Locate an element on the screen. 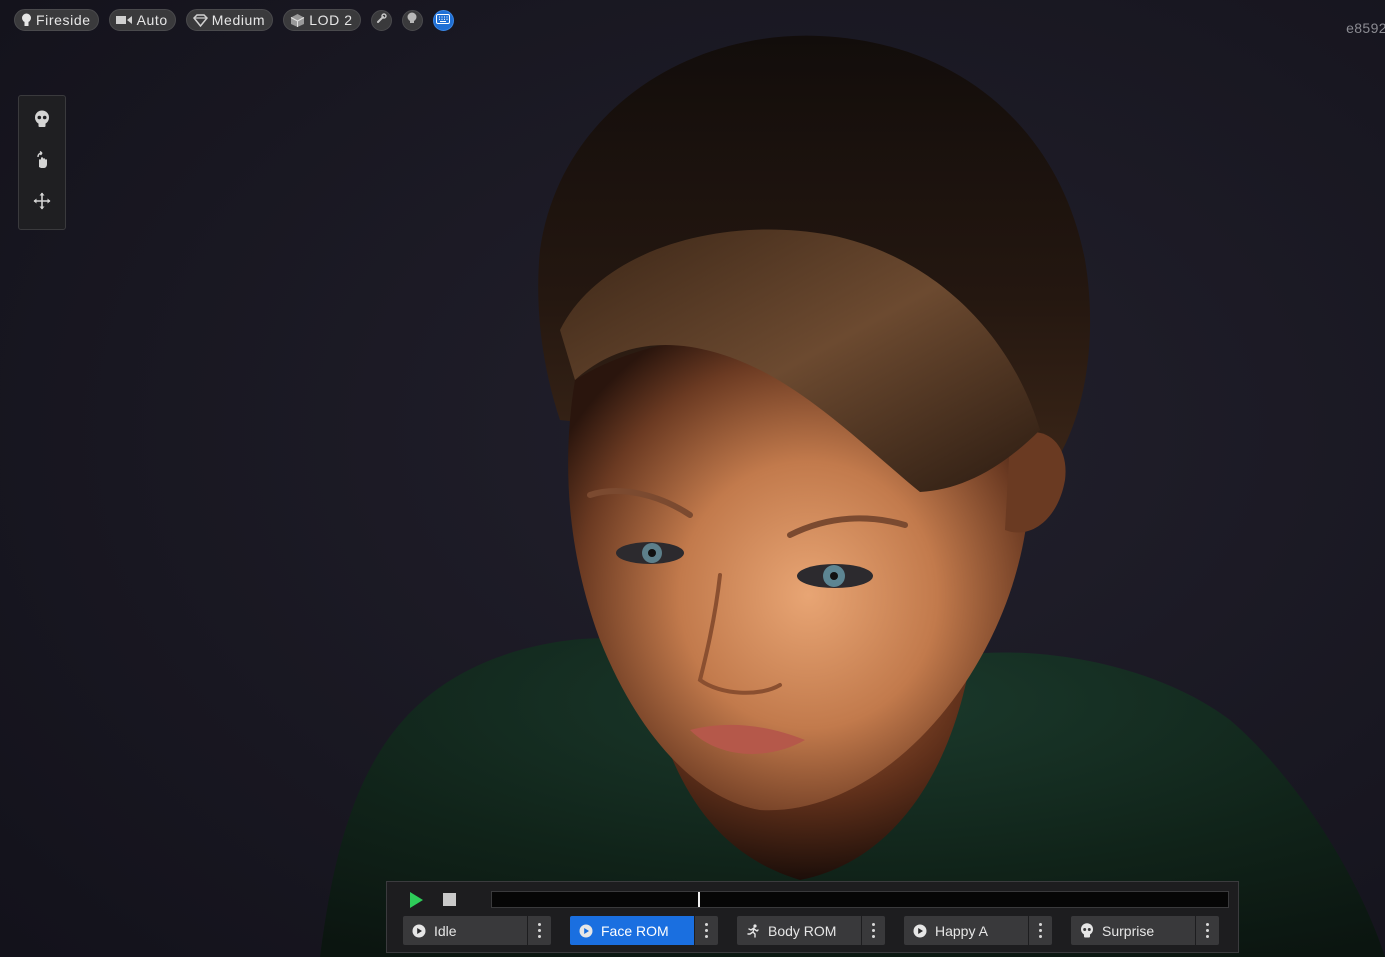 Image resolution: width=1385 pixels, height=957 pixels. stop-button is located at coordinates (449, 899).